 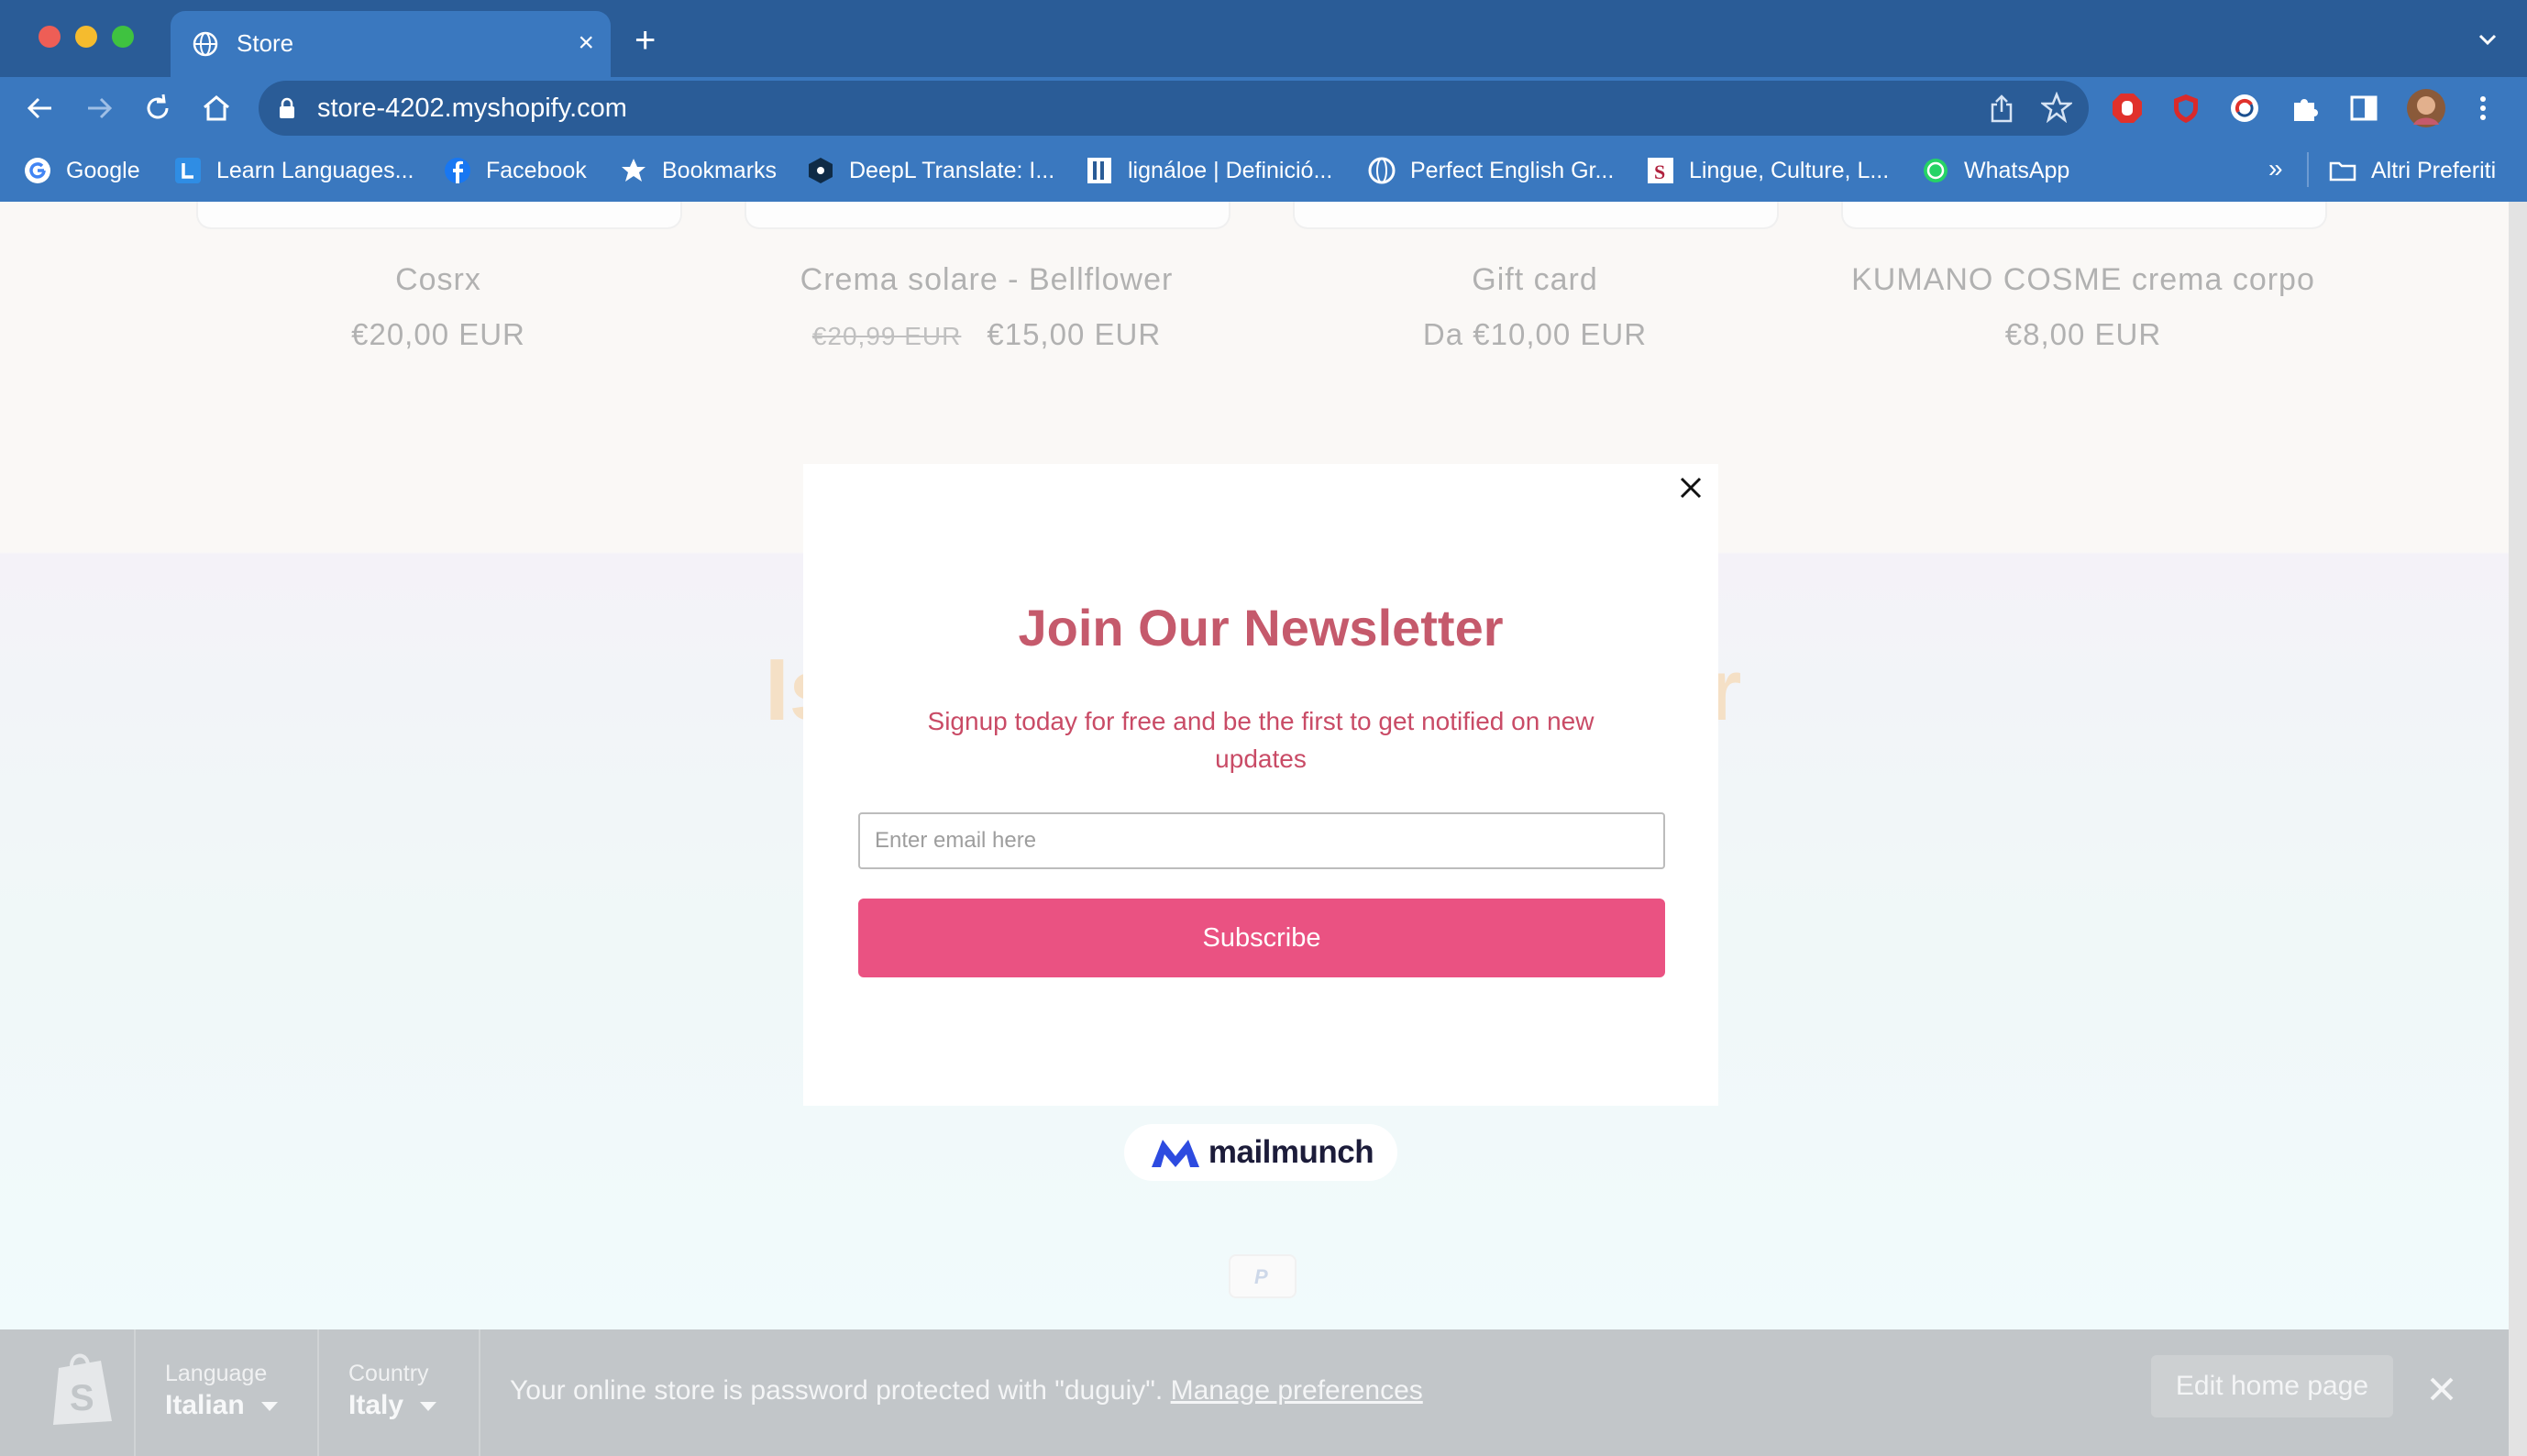 What do you see at coordinates (472, 108) in the screenshot?
I see `url-text: store-4202.myshopify.com` at bounding box center [472, 108].